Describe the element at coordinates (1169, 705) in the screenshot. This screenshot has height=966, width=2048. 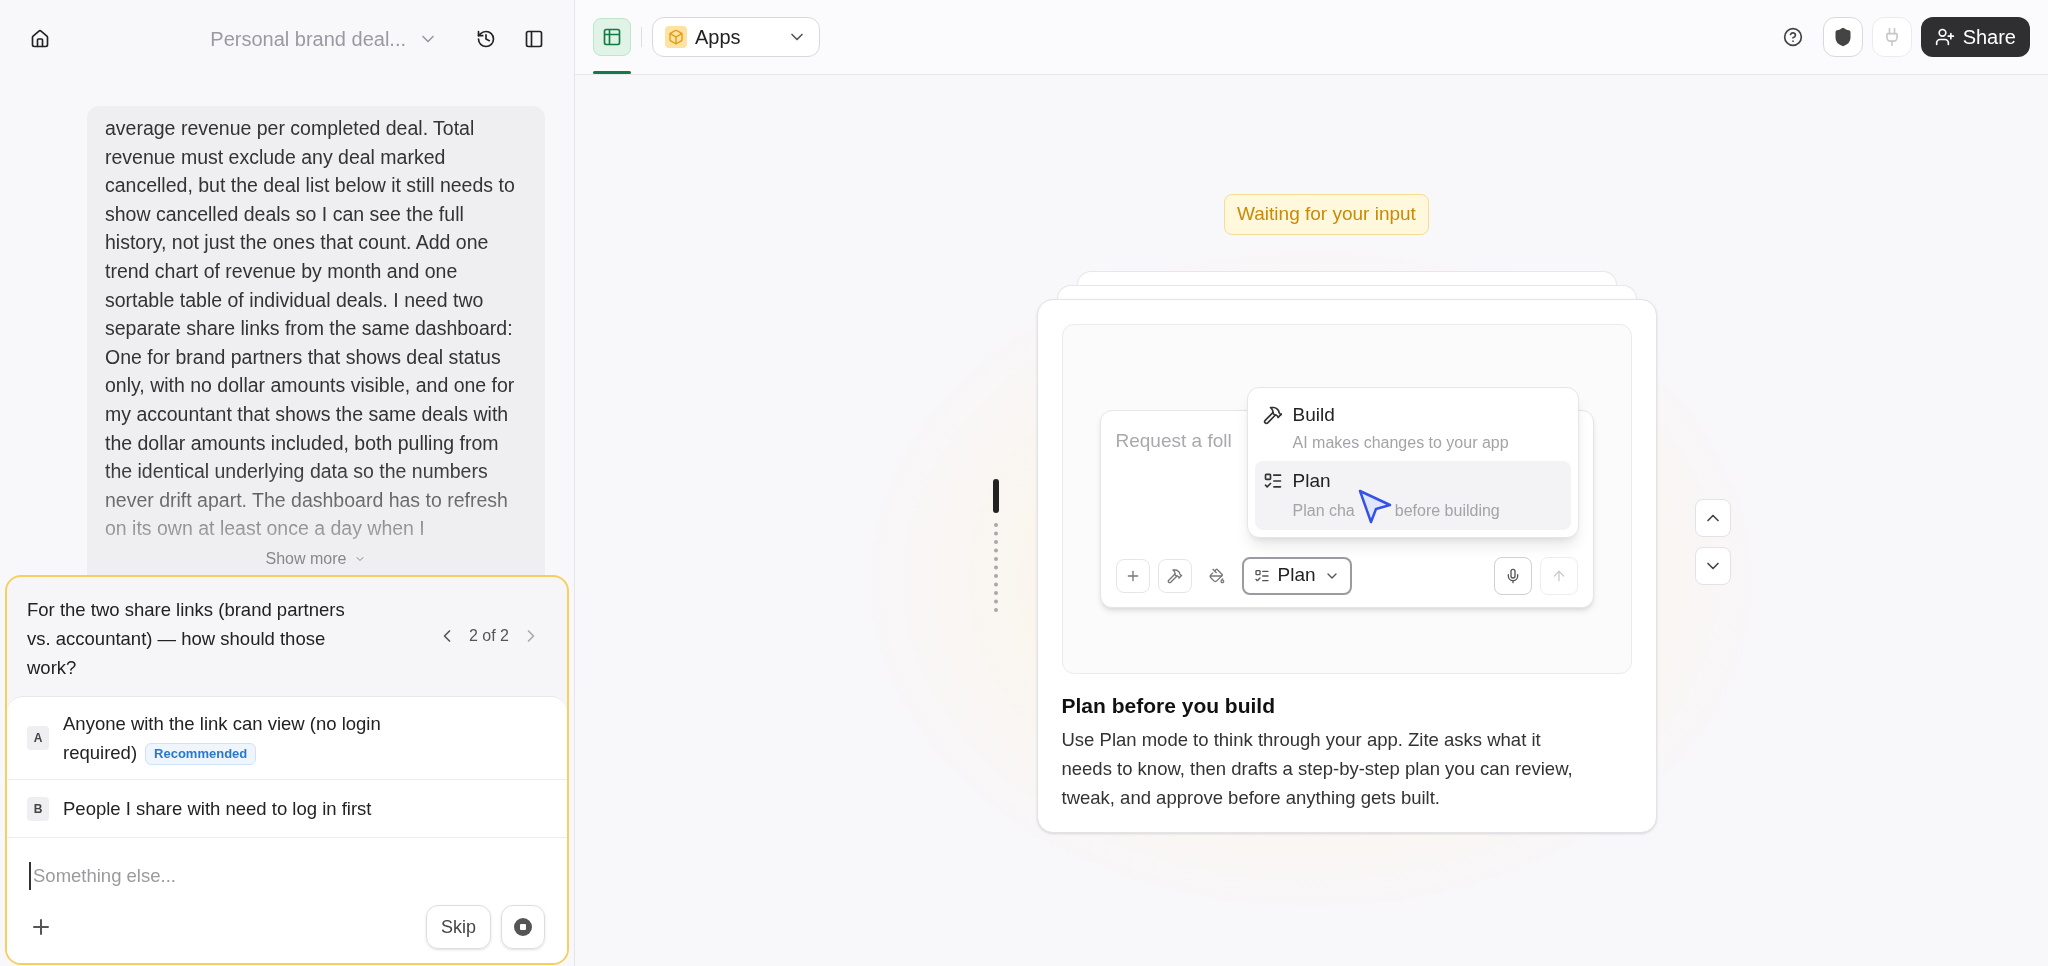
I see `tip-title: Plan before you build` at that location.